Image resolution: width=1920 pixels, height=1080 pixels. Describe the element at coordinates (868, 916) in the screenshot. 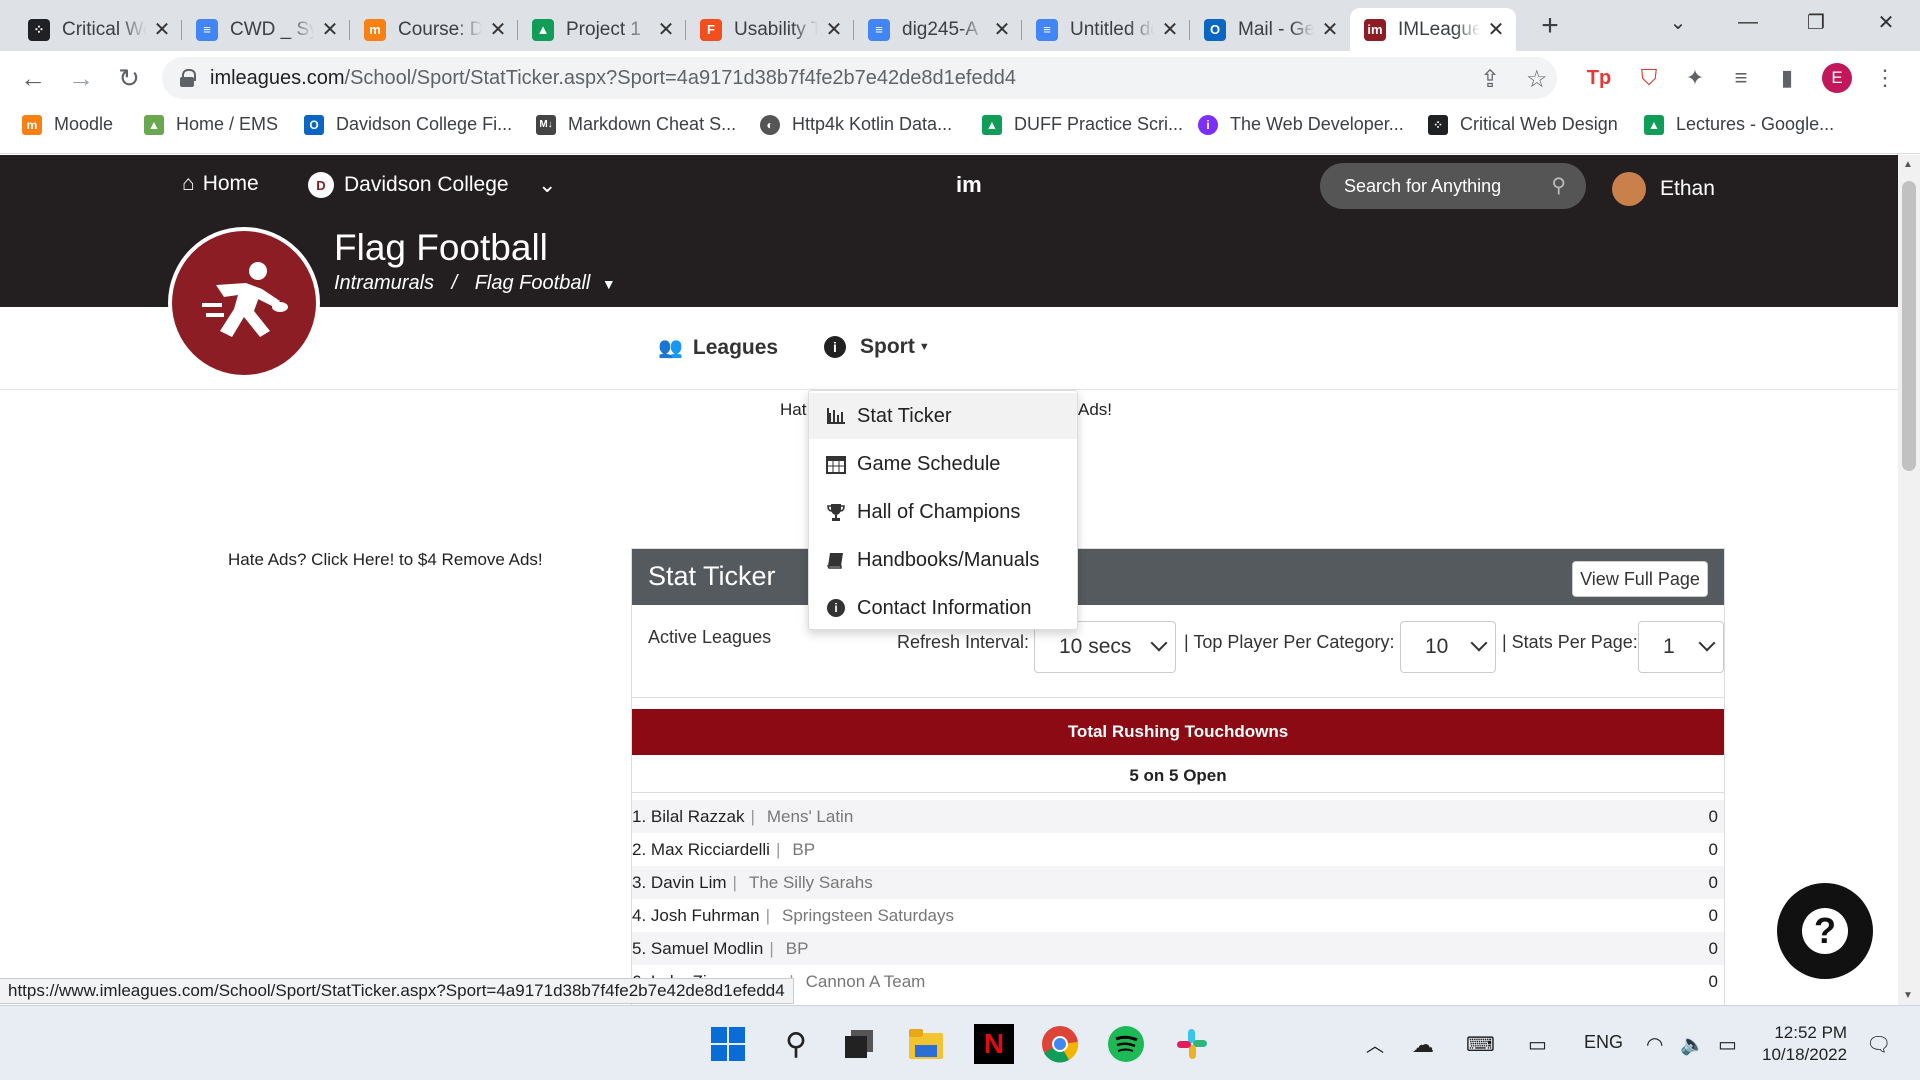

I see `team-name: Springsteen Saturdays` at that location.